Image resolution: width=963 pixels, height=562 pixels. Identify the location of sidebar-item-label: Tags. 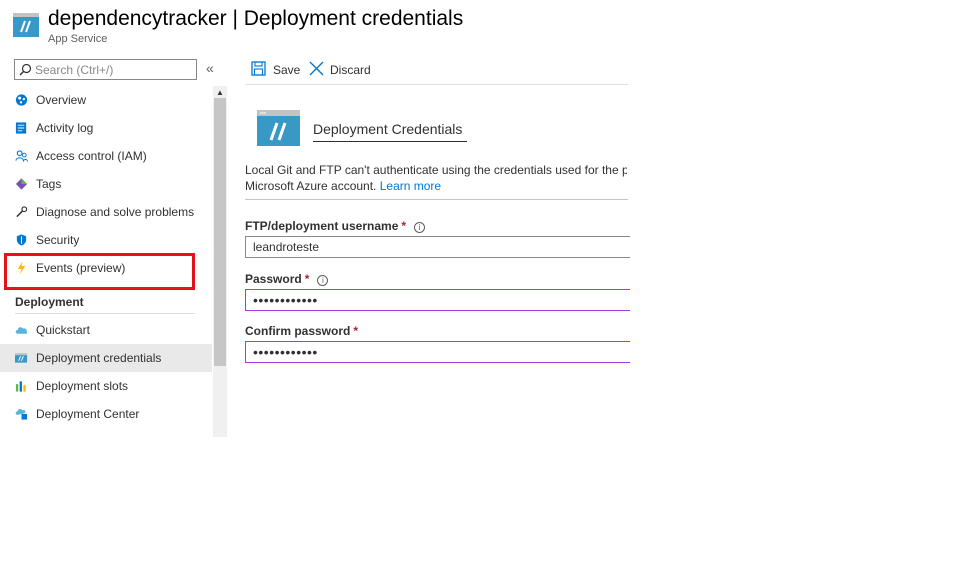
(49, 184).